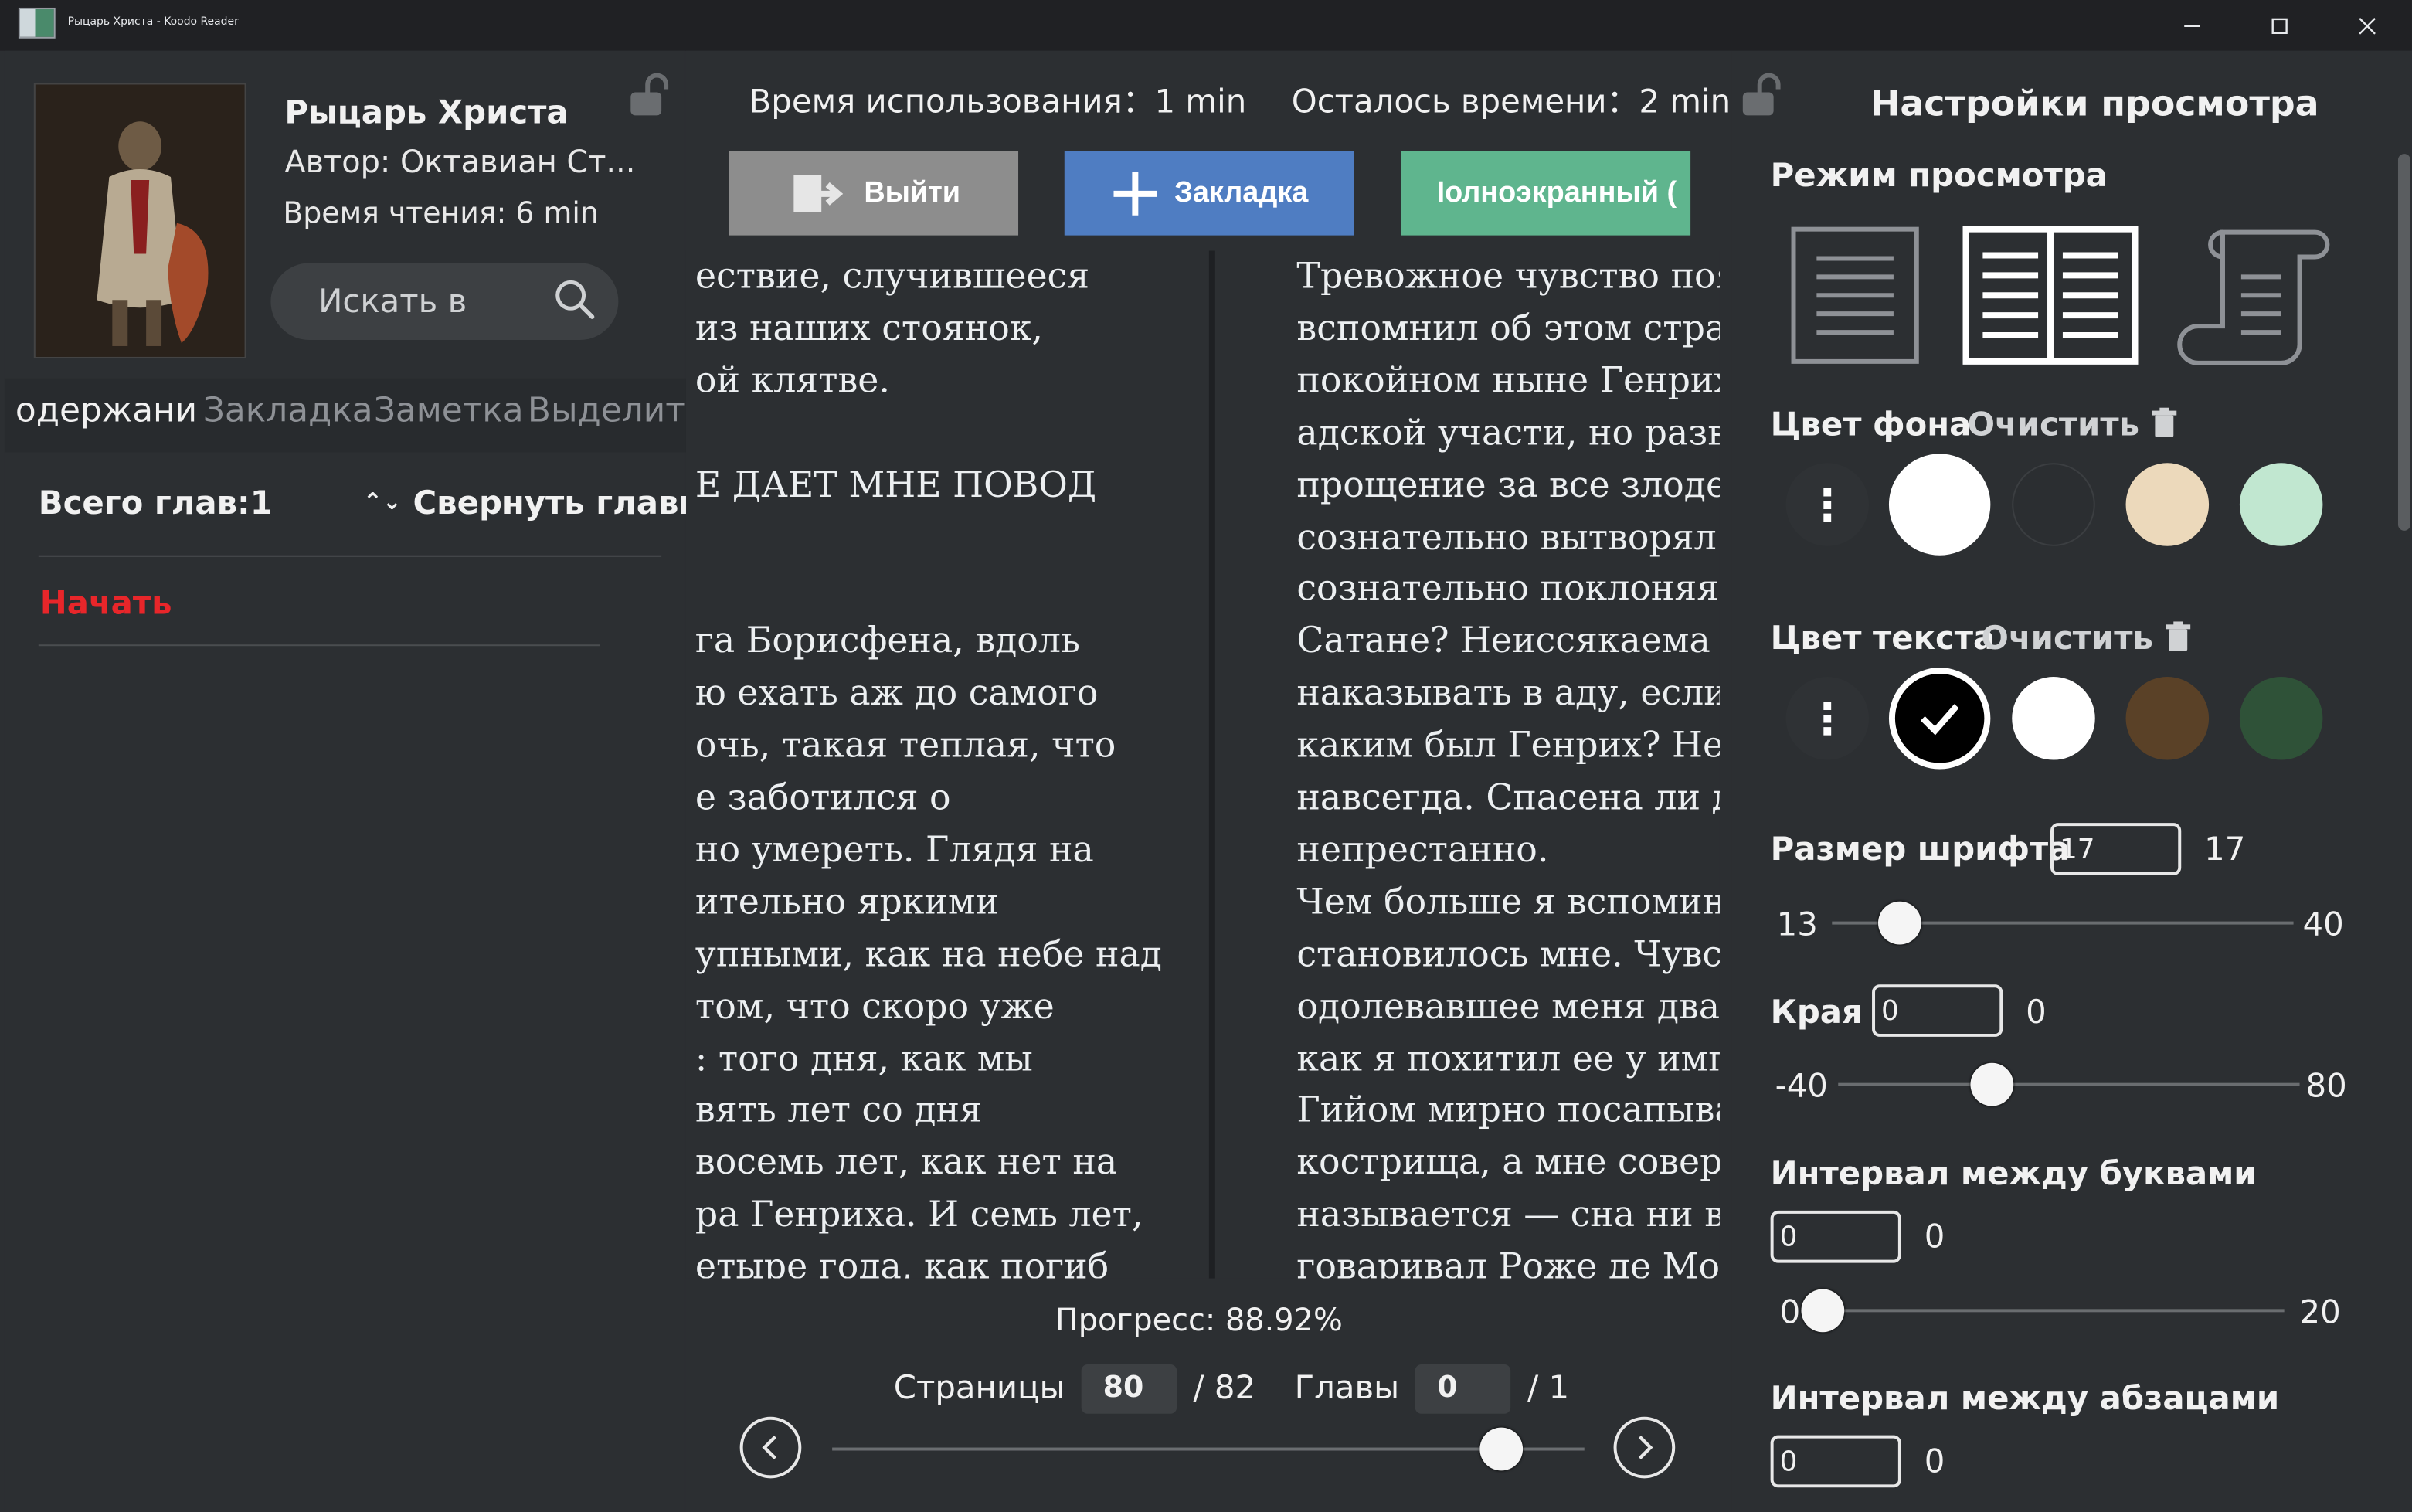  I want to click on plus-icon, so click(1135, 193).